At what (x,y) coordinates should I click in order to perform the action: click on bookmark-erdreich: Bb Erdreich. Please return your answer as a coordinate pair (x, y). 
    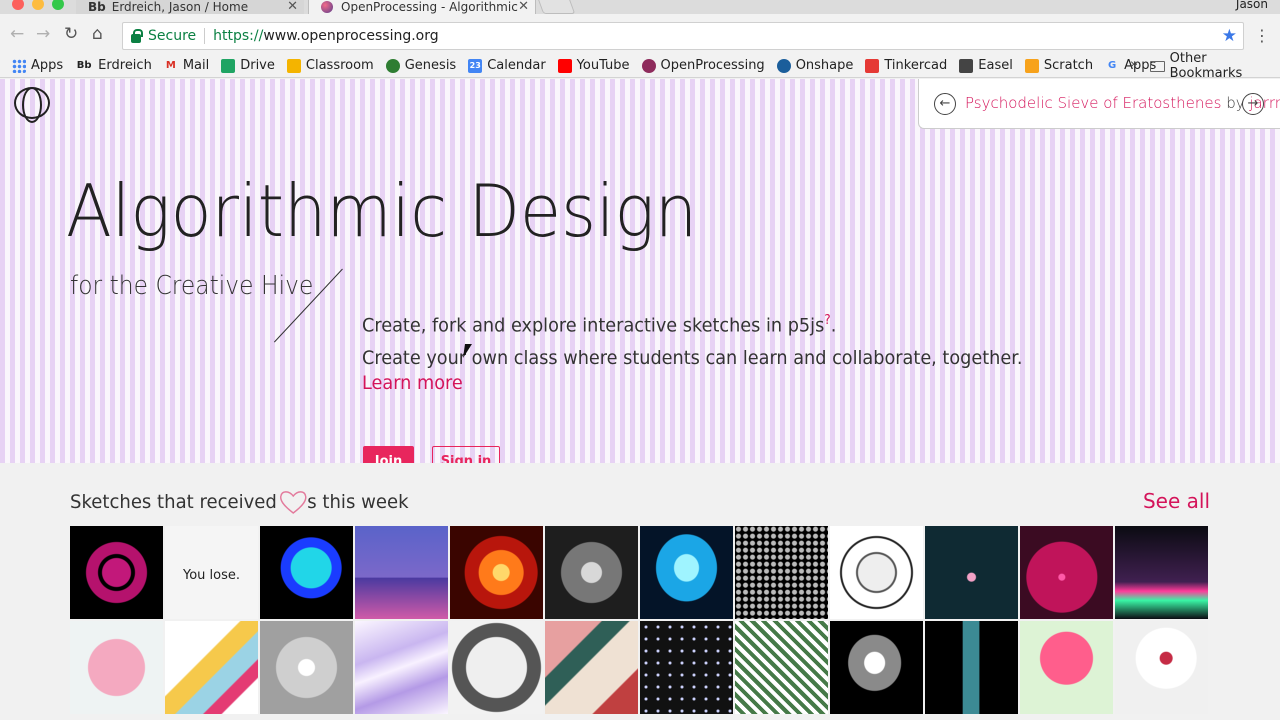
    Looking at the image, I should click on (113, 65).